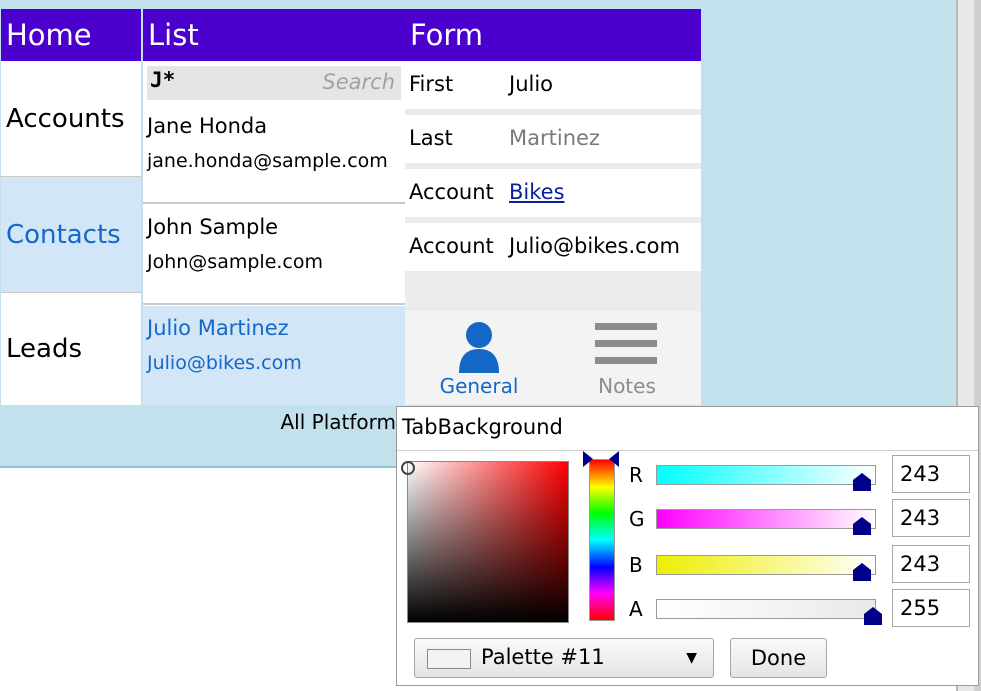 Image resolution: width=981 pixels, height=691 pixels. Describe the element at coordinates (931, 518) in the screenshot. I see `green-value-input: 243` at that location.